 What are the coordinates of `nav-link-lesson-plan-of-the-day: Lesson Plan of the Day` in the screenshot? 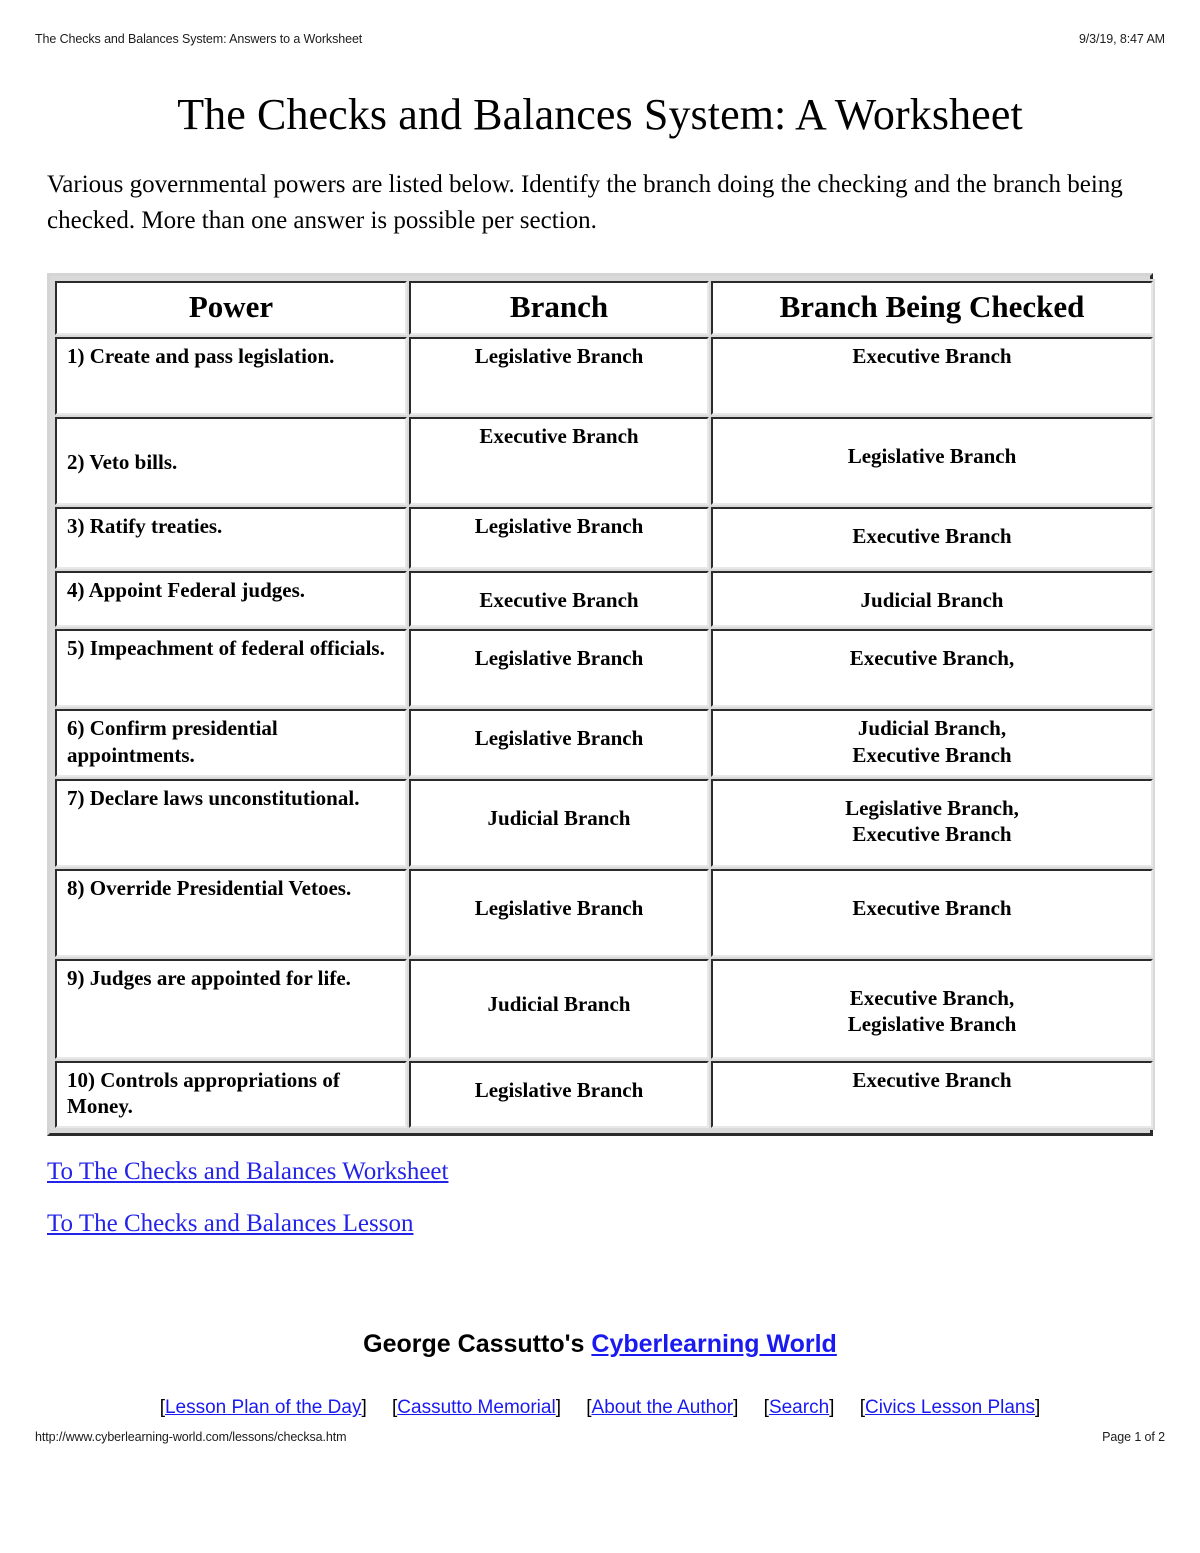 It's located at (263, 1407).